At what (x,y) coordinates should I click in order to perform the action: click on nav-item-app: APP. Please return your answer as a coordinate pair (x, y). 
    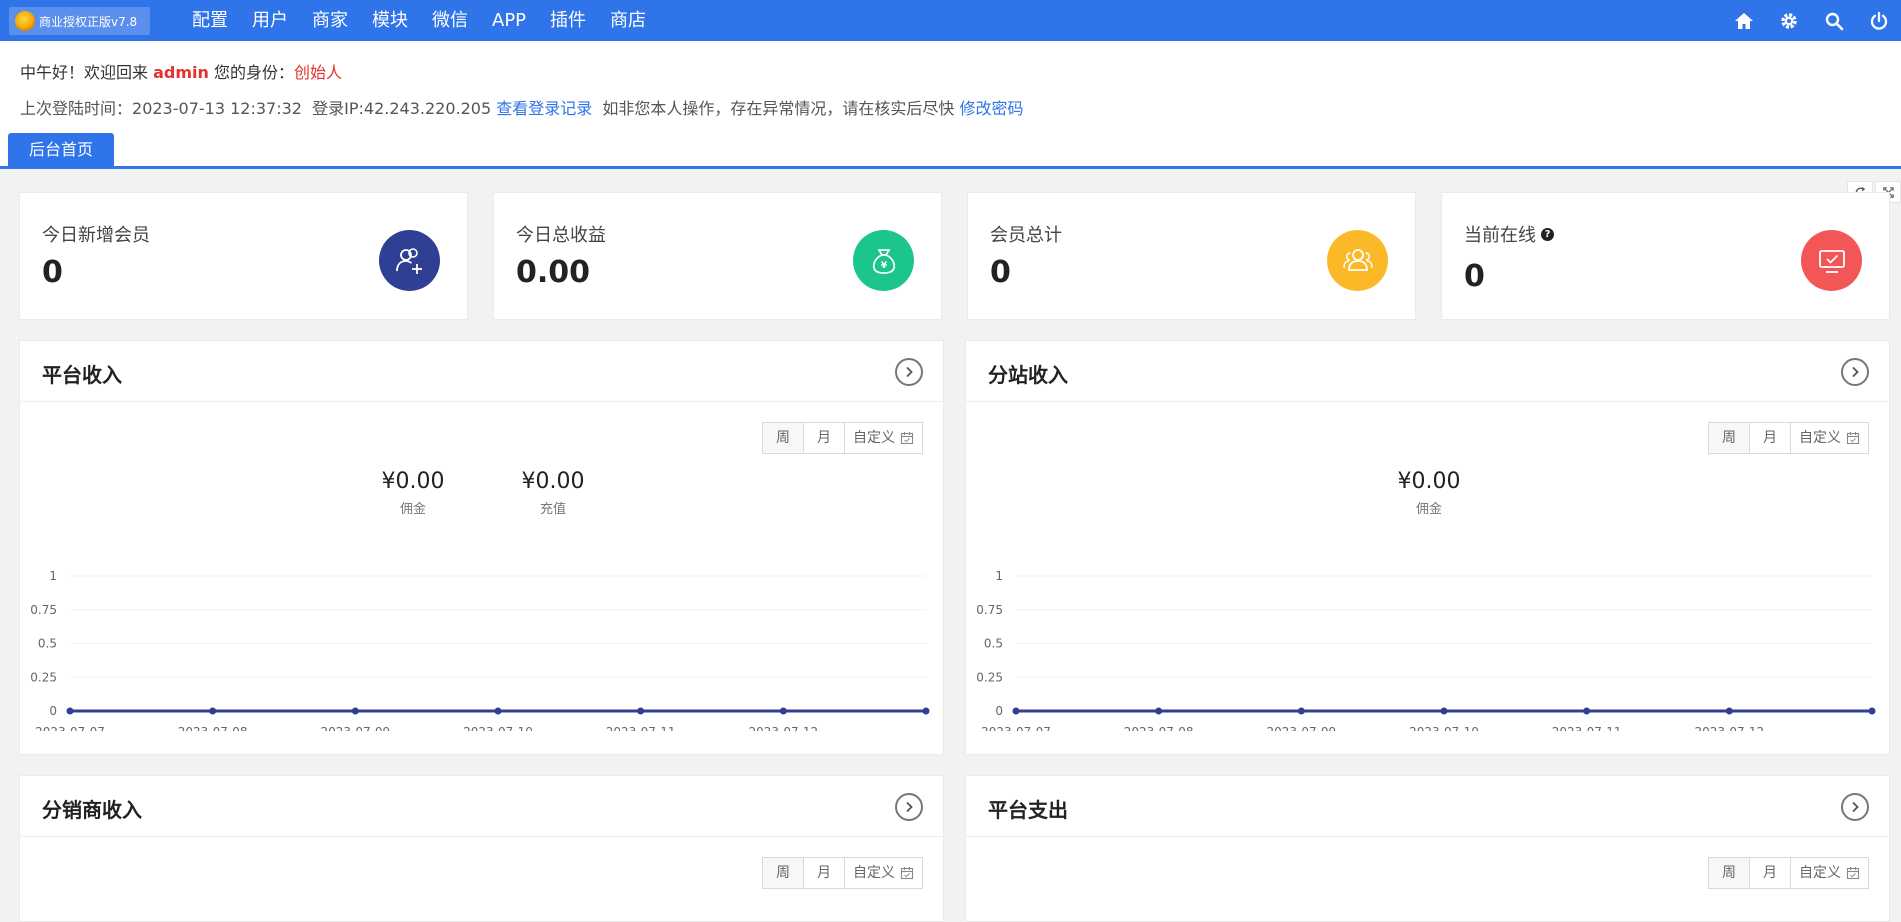
    Looking at the image, I should click on (509, 20).